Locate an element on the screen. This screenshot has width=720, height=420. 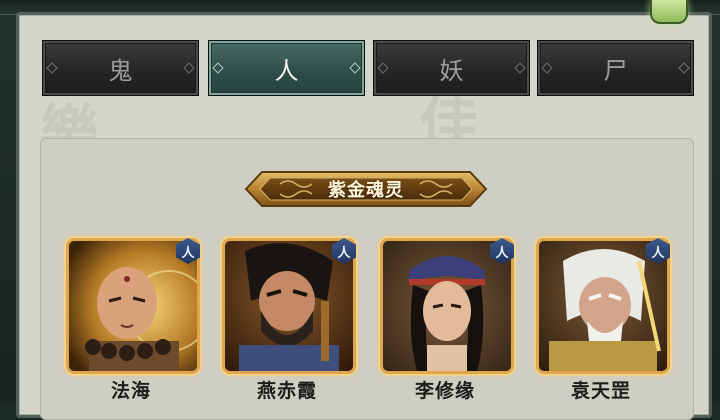
section-title: 紫金魂灵 is located at coordinates (366, 190).